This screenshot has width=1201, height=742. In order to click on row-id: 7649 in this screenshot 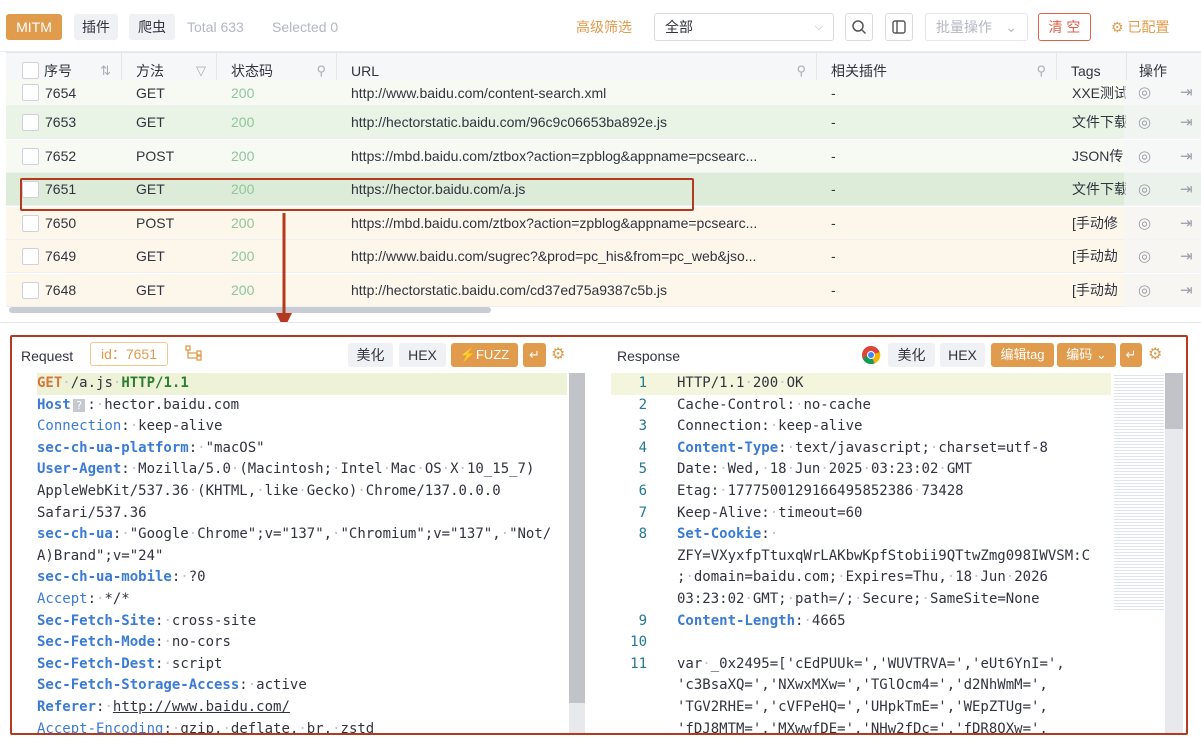, I will do `click(61, 256)`.